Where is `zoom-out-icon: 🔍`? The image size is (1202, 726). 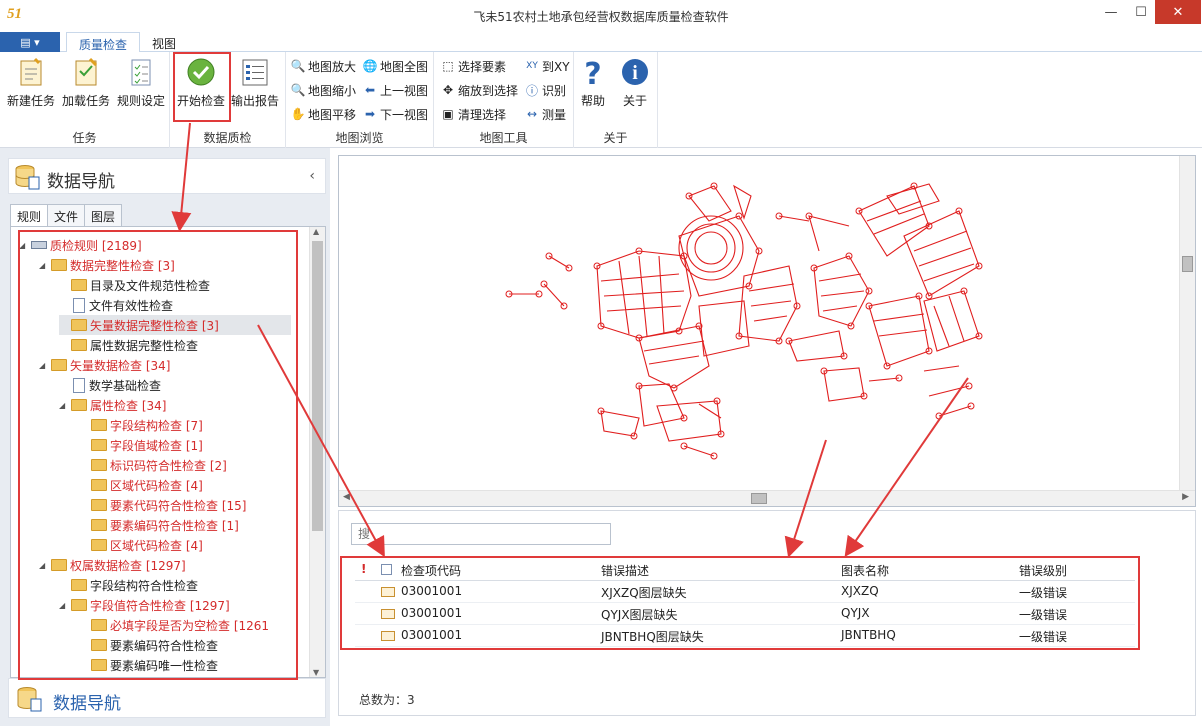 zoom-out-icon: 🔍 is located at coordinates (298, 90).